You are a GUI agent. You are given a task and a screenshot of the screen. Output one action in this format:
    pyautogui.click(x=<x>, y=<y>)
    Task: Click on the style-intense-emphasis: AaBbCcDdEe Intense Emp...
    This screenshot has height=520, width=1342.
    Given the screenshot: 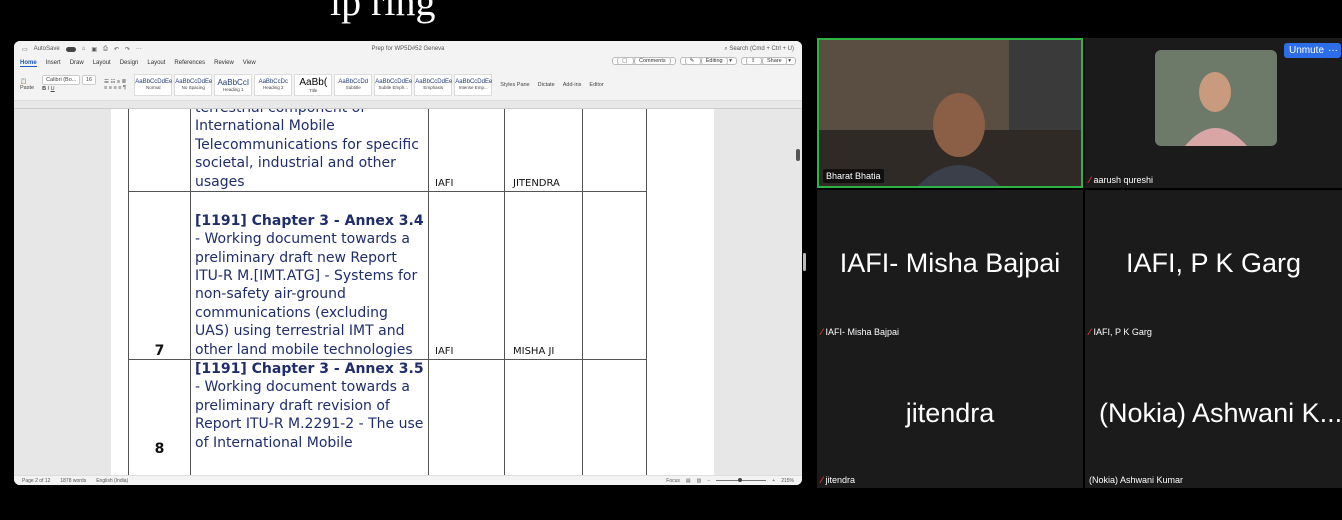 What is the action you would take?
    pyautogui.click(x=473, y=84)
    